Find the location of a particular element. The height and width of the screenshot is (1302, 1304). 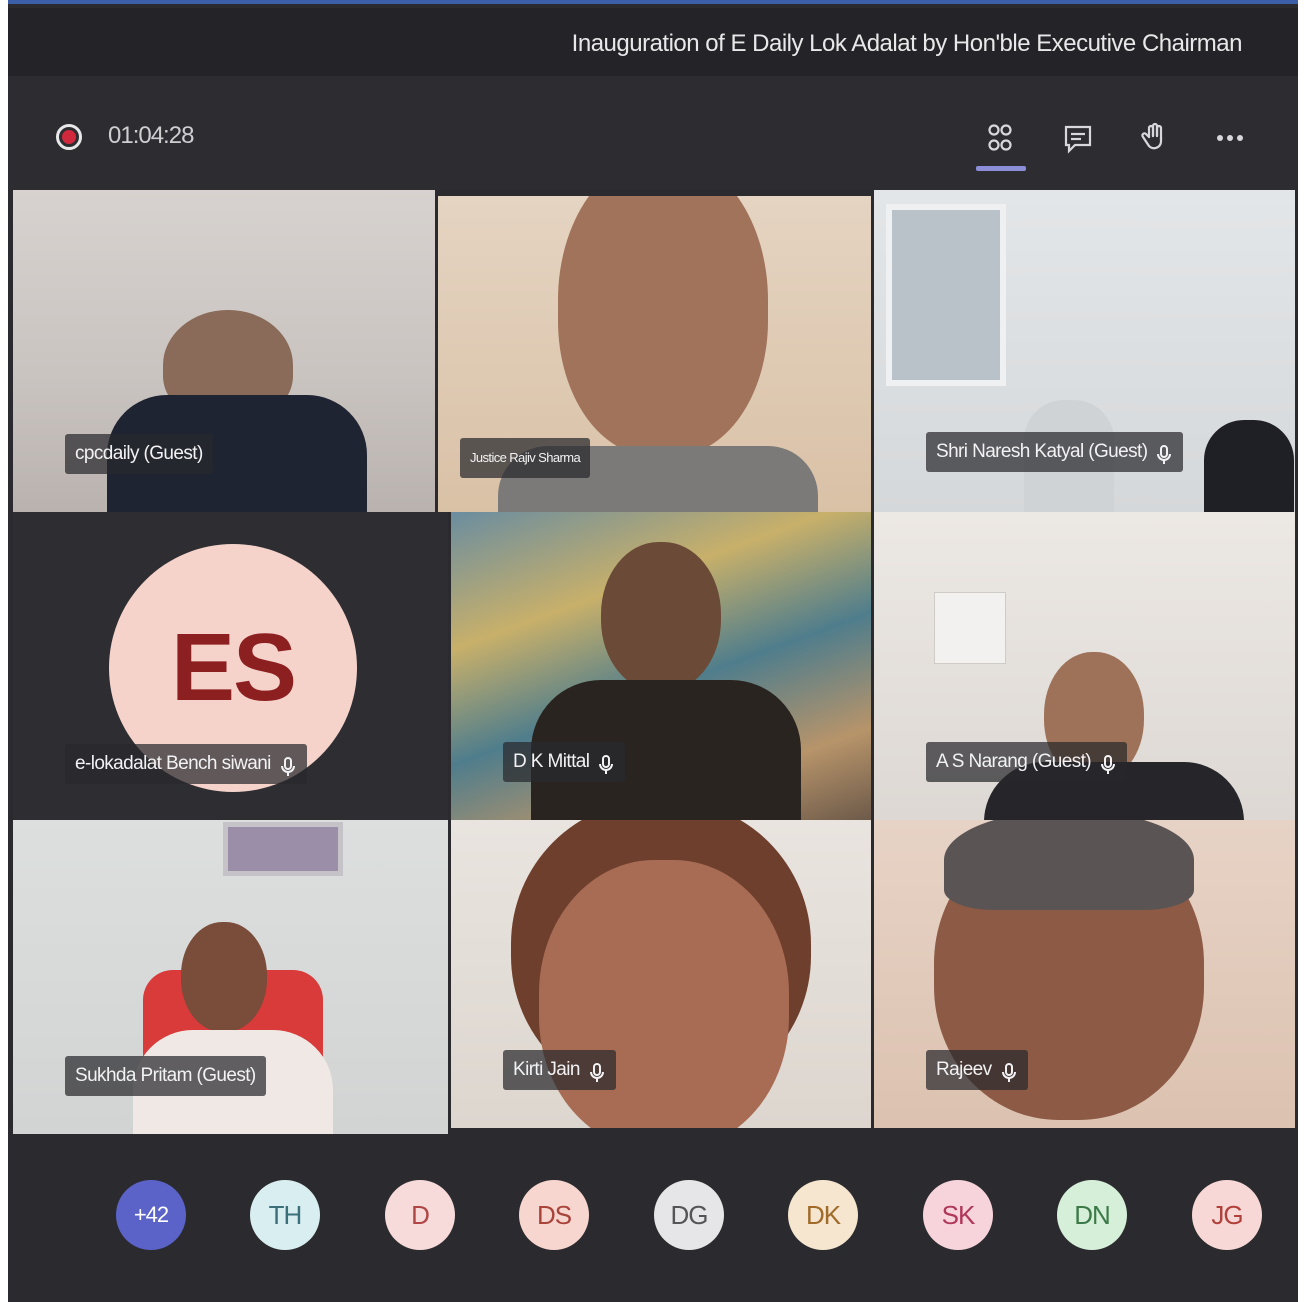

people-tab-indicator is located at coordinates (1001, 168).